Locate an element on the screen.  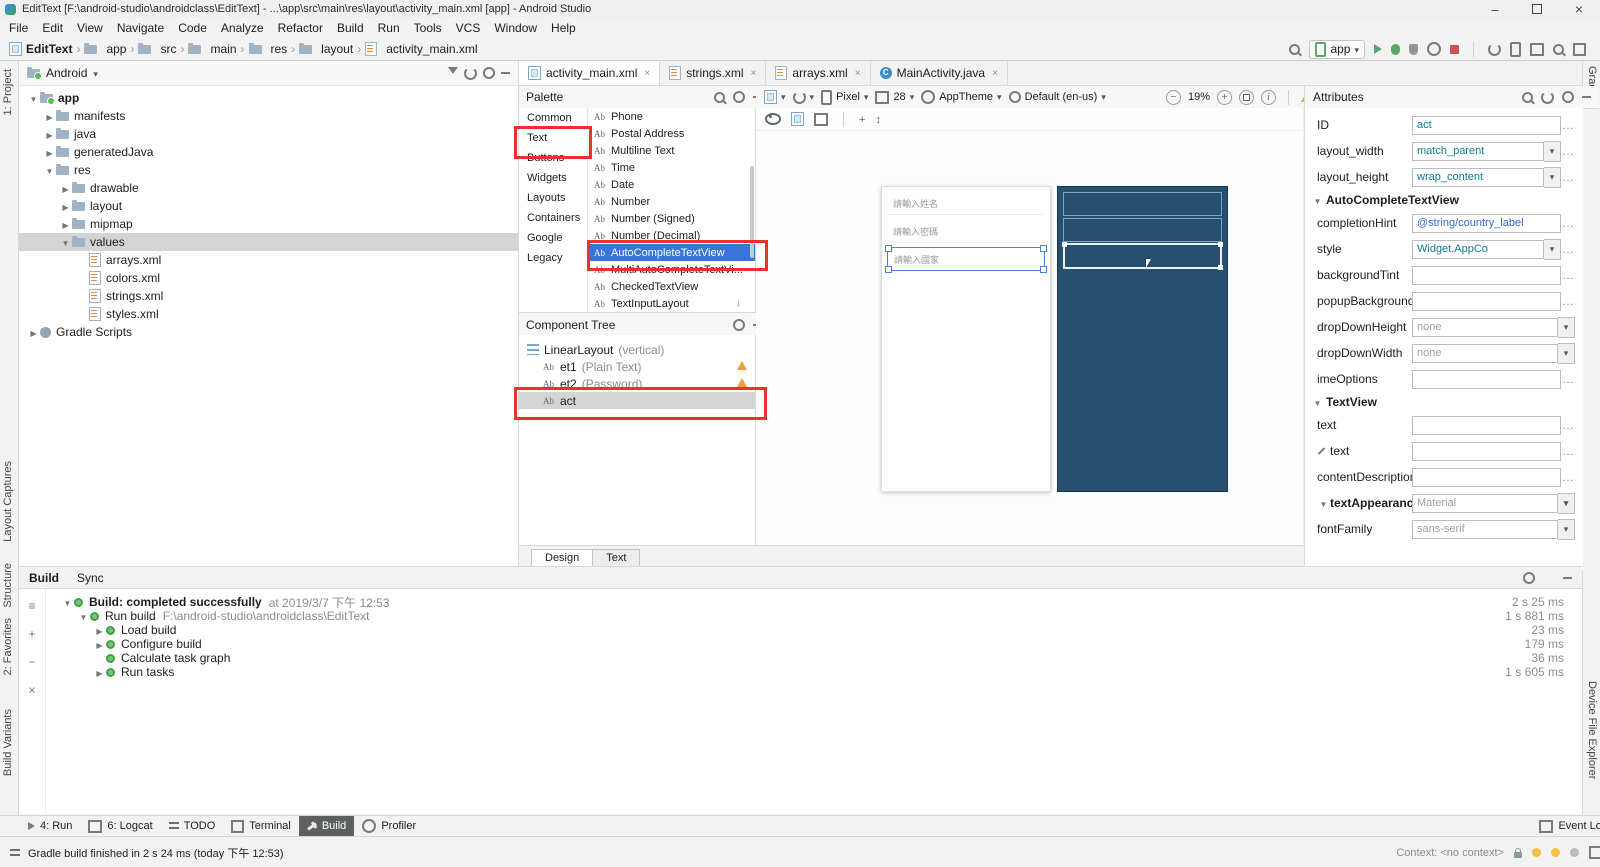
tab-mainactivity-java: MainActivity.java is located at coordinates (939, 73).